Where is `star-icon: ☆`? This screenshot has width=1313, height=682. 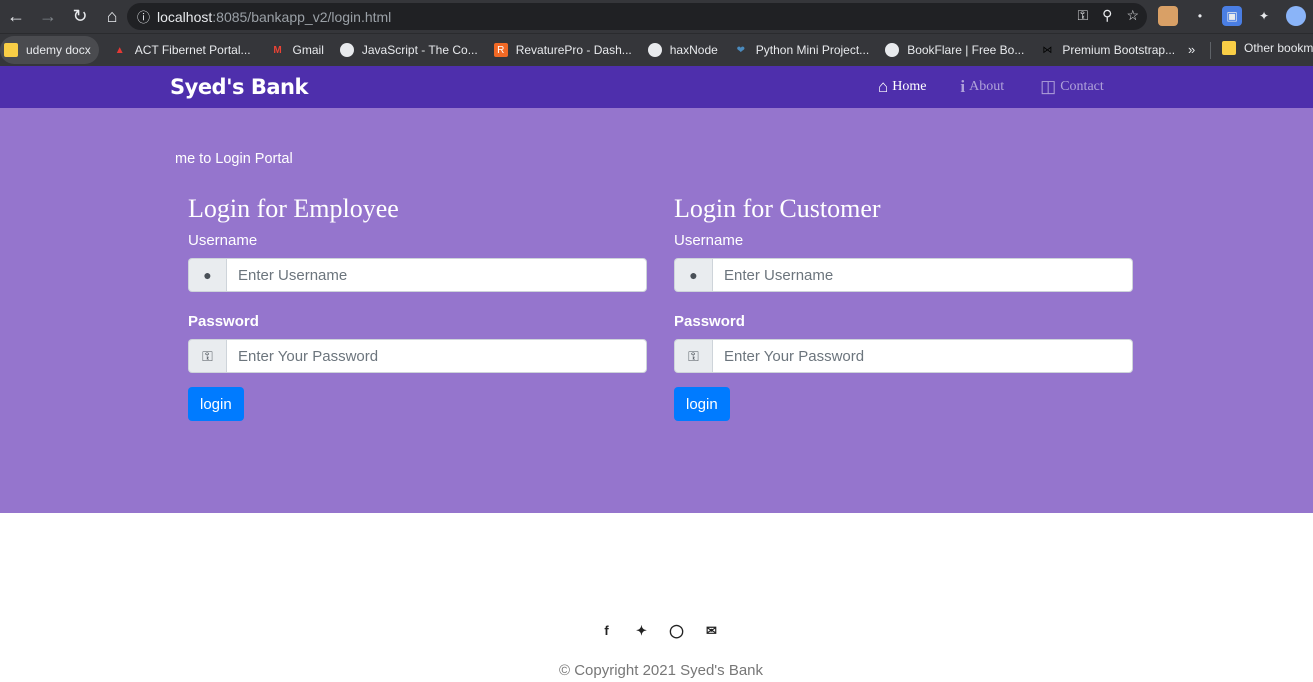
star-icon: ☆ is located at coordinates (1132, 15).